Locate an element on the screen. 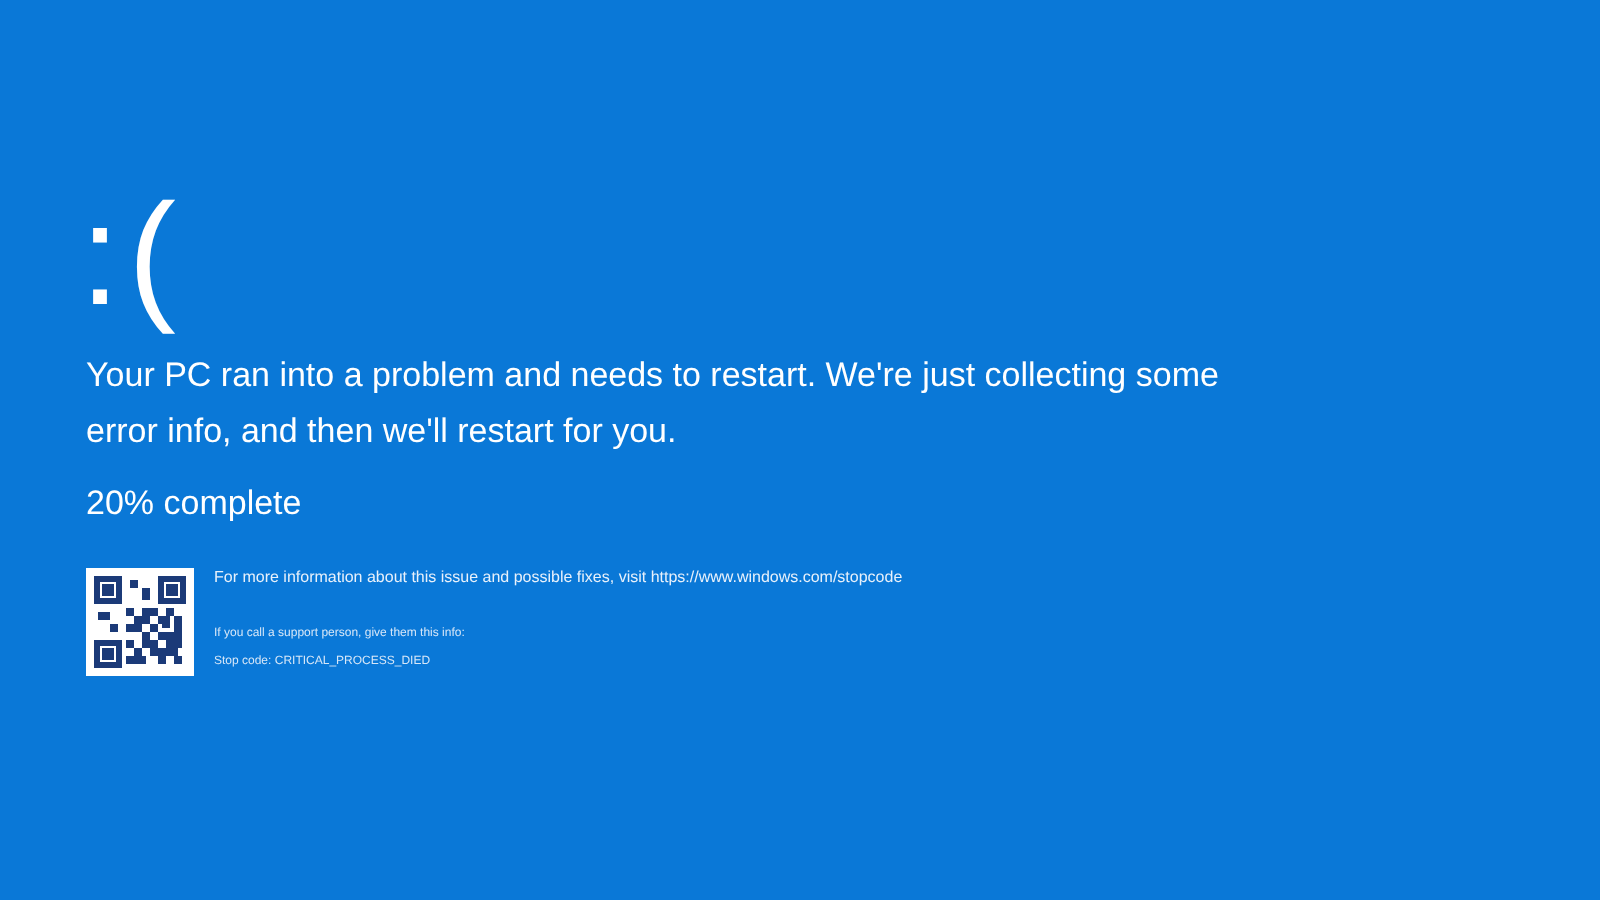  progress-text: 20% complete is located at coordinates (195, 504).